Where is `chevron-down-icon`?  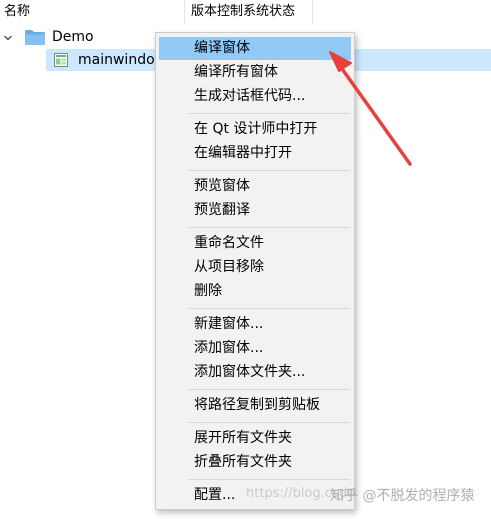 chevron-down-icon is located at coordinates (8, 38).